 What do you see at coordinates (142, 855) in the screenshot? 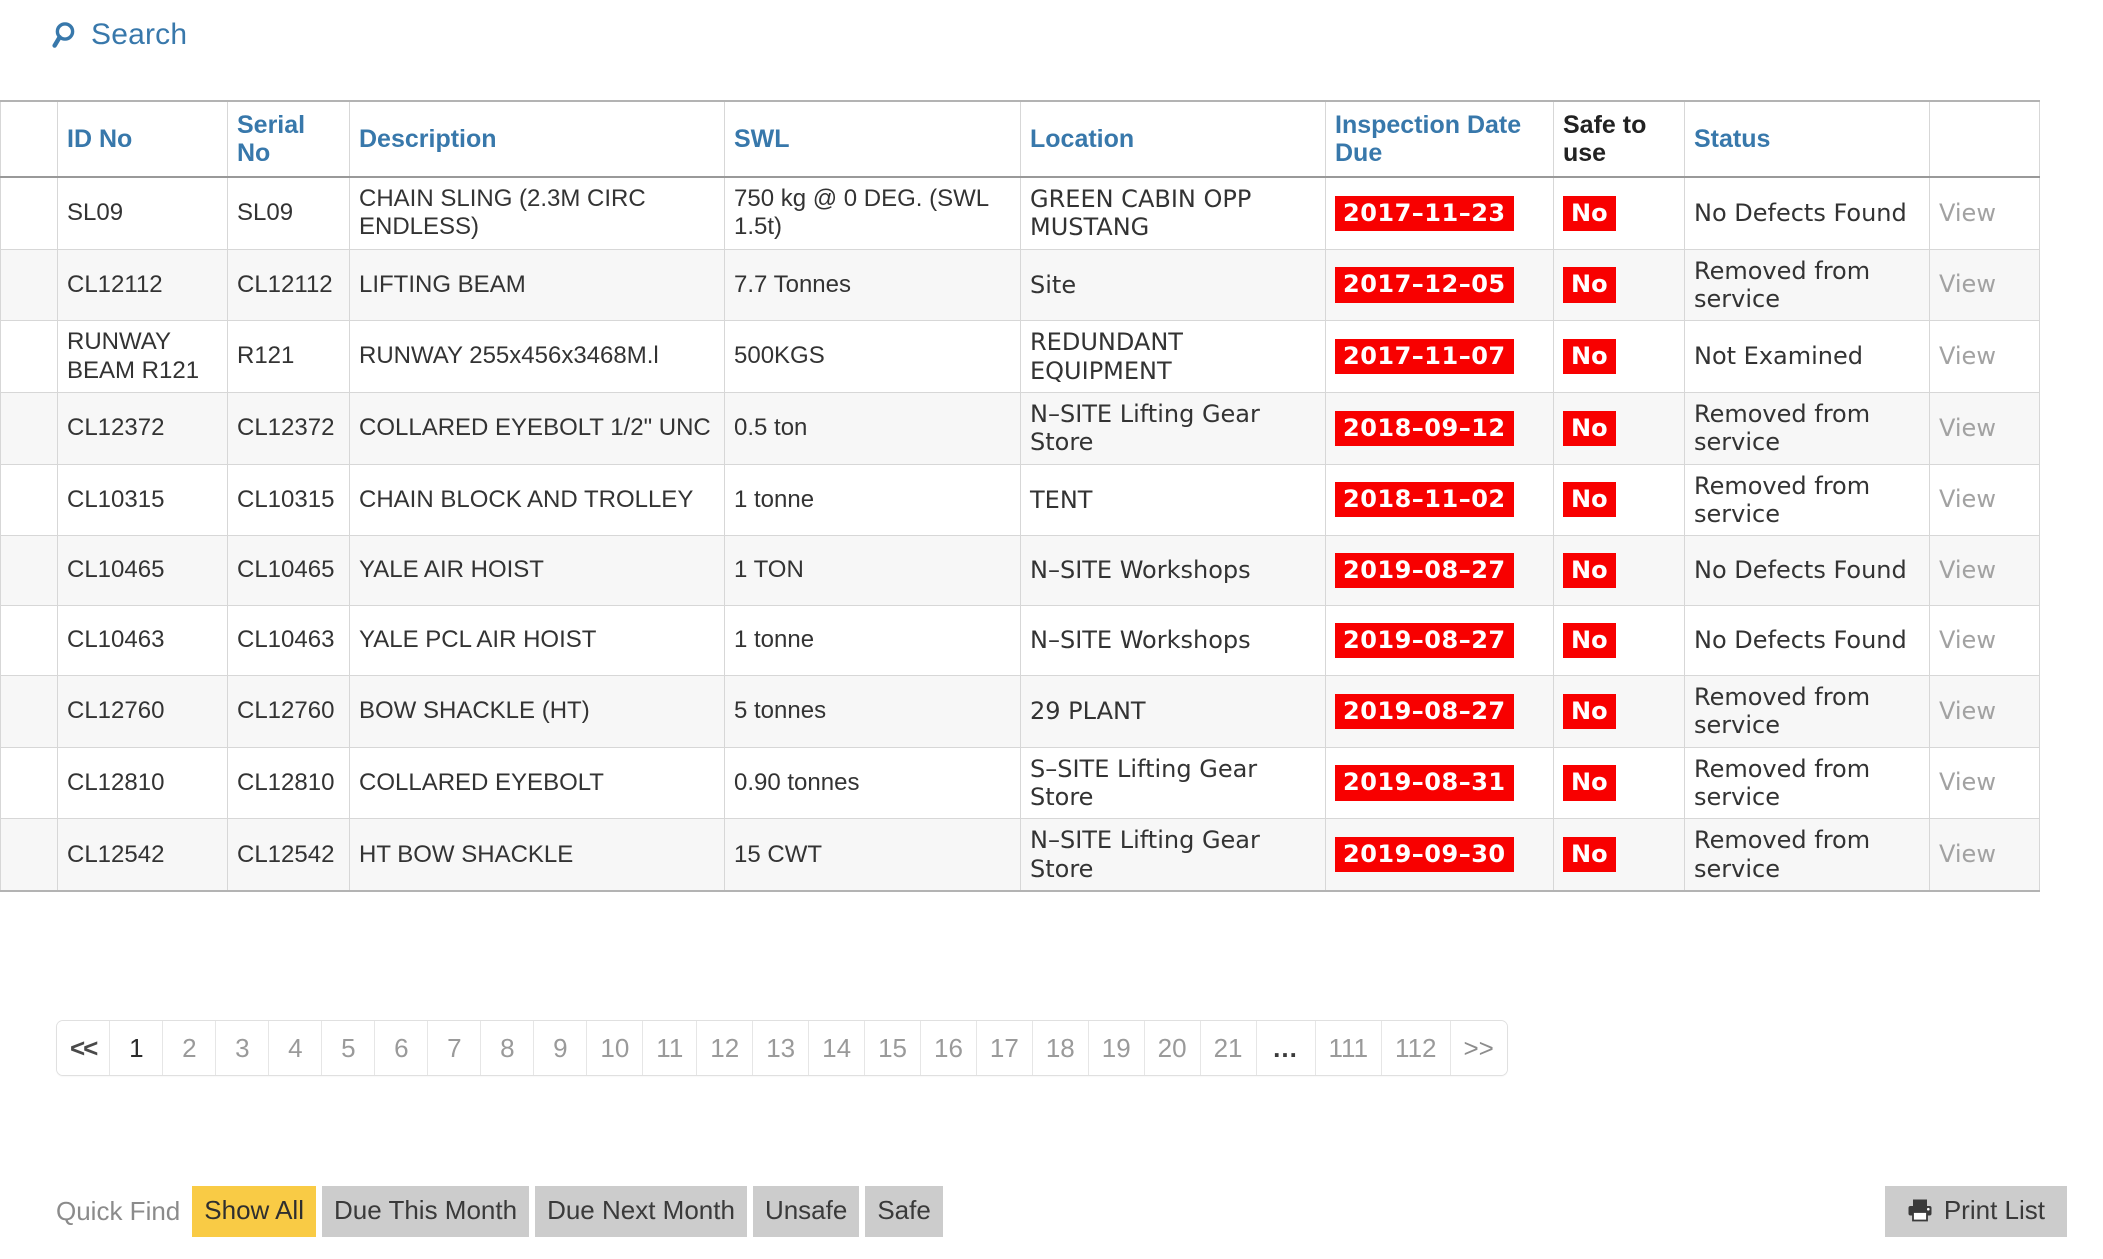
I see `cell-id-no: CL12542` at bounding box center [142, 855].